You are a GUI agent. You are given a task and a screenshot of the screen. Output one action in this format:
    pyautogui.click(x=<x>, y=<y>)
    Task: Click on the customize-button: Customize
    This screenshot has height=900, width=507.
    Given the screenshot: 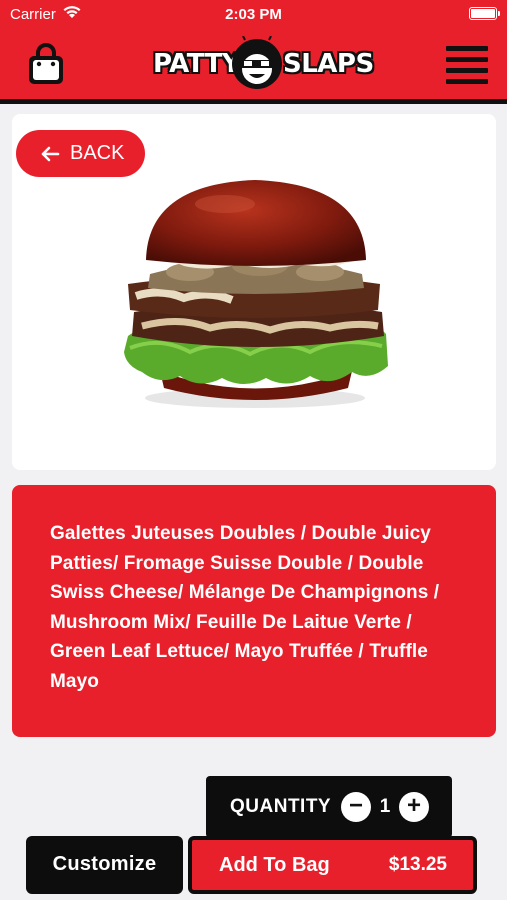 What is the action you would take?
    pyautogui.click(x=104, y=865)
    